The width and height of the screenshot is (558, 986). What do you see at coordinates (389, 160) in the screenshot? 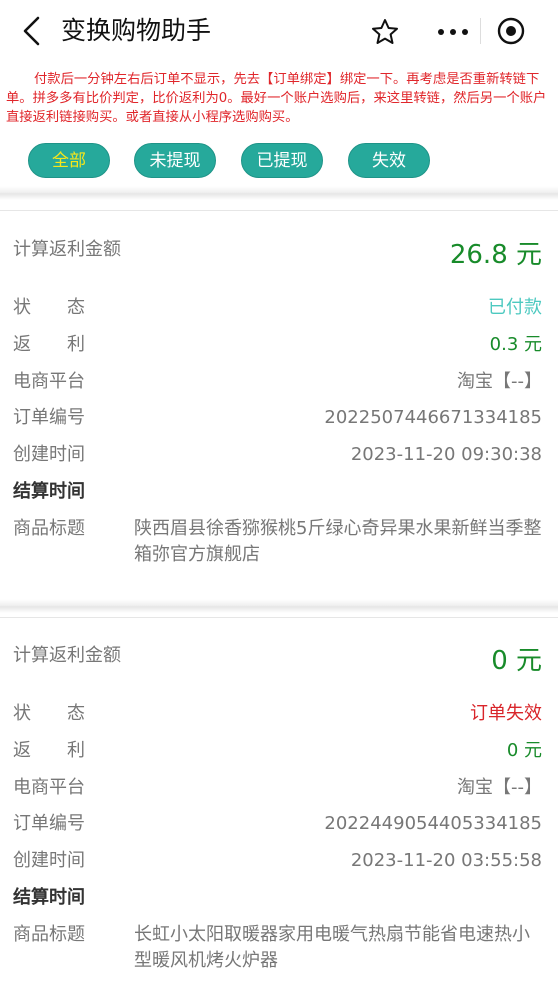
I see `filter-invalid: 失效` at bounding box center [389, 160].